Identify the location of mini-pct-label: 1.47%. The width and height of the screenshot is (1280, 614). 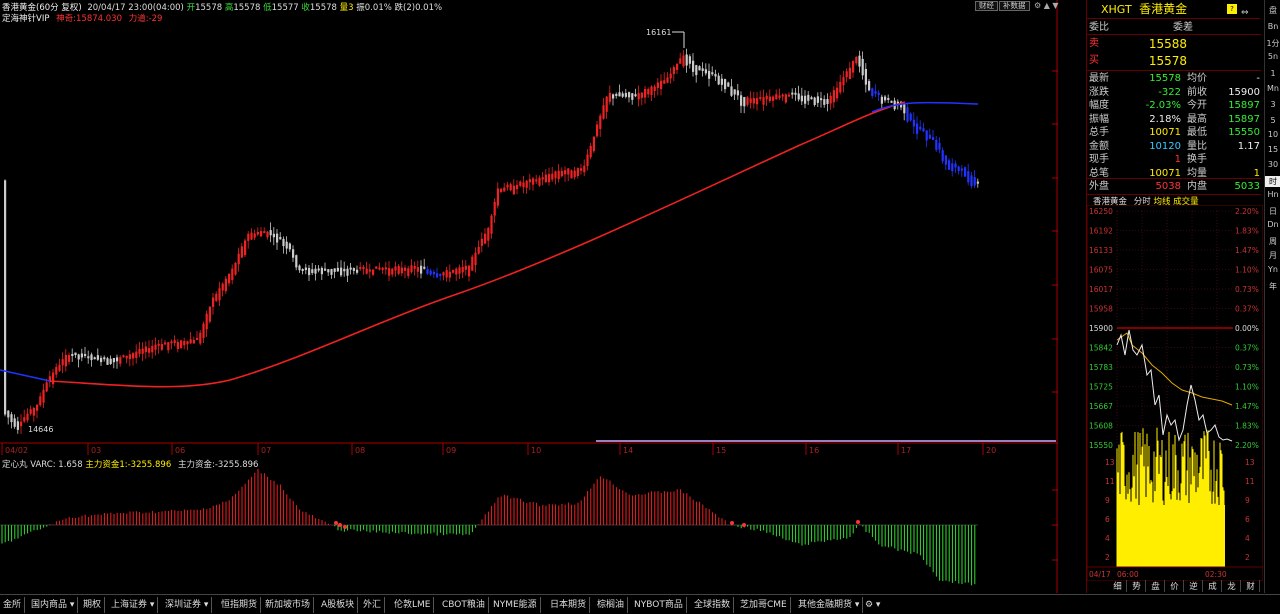
(1247, 250).